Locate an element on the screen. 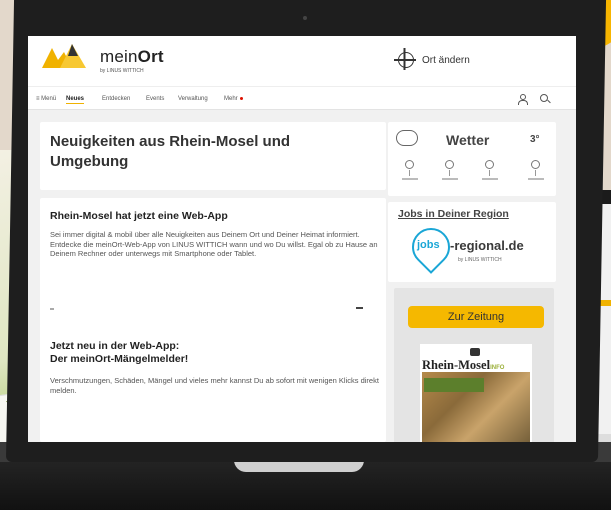  carousel-next-indicator is located at coordinates (359, 308).